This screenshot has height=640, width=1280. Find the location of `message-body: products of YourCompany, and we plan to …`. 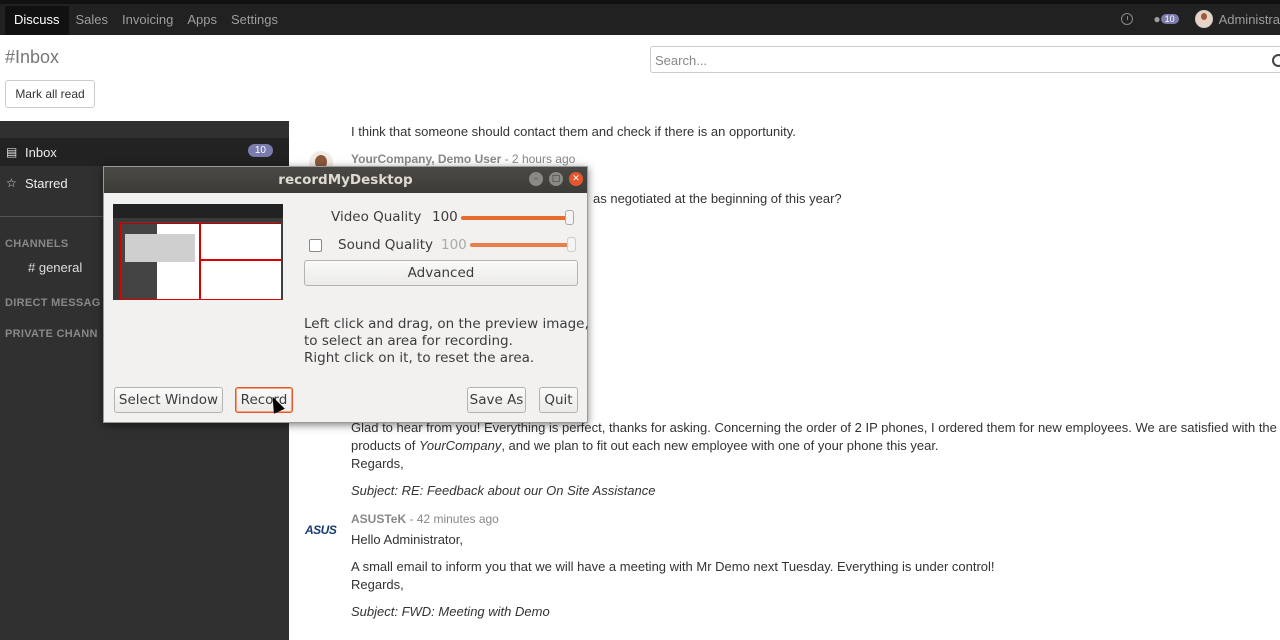

message-body: products of YourCompany, and we plan to … is located at coordinates (645, 445).